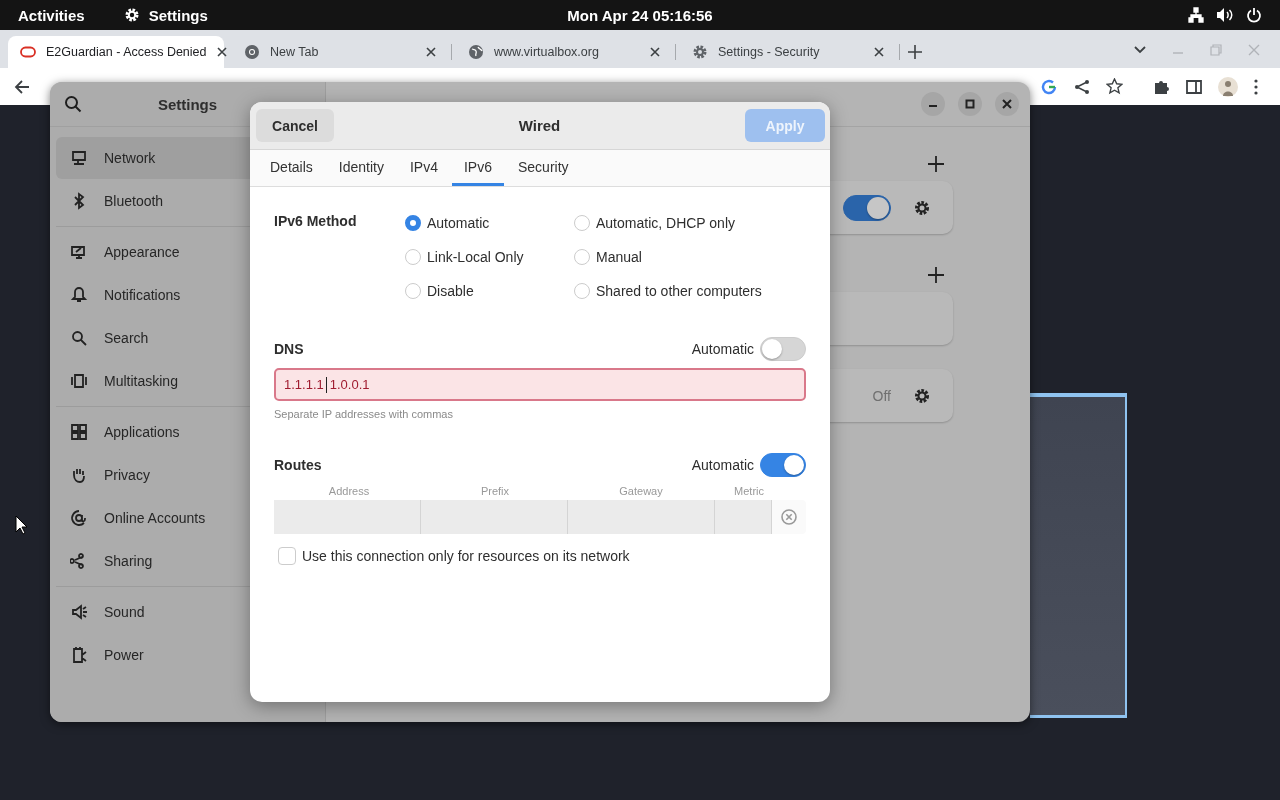 This screenshot has height=800, width=1280. I want to click on status-text: Off, so click(881, 395).